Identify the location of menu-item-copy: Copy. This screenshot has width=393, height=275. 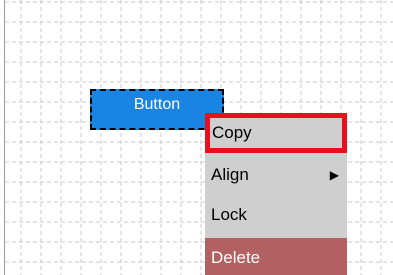
(276, 133).